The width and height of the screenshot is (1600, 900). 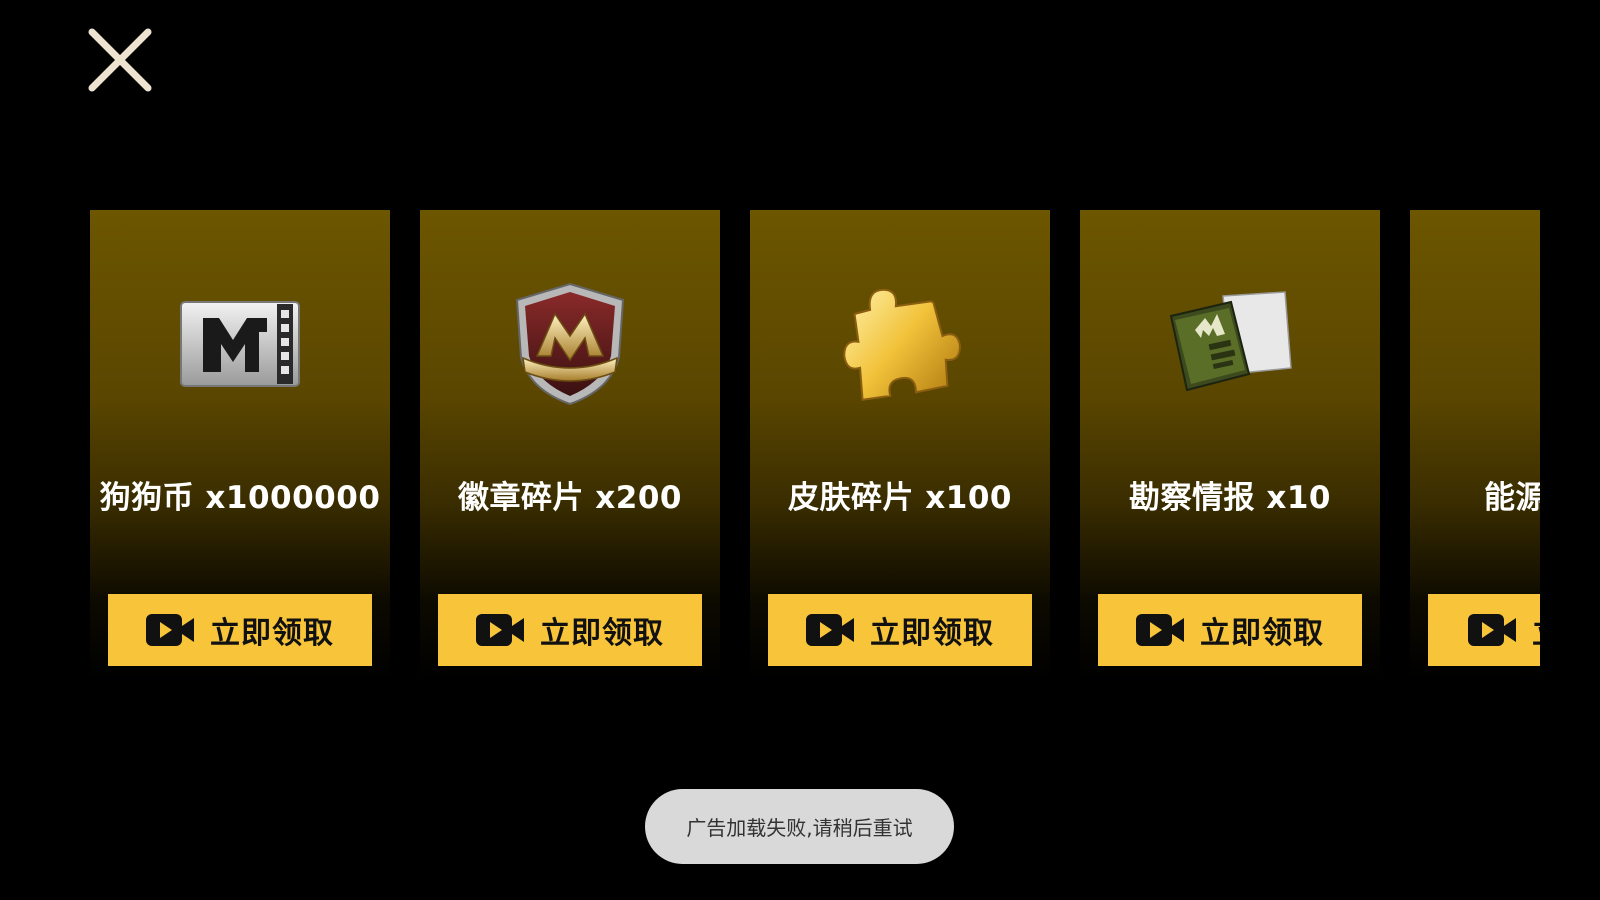 What do you see at coordinates (900, 445) in the screenshot?
I see `reward-card-skin-fragment: 皮肤碎片 x100 立即领取` at bounding box center [900, 445].